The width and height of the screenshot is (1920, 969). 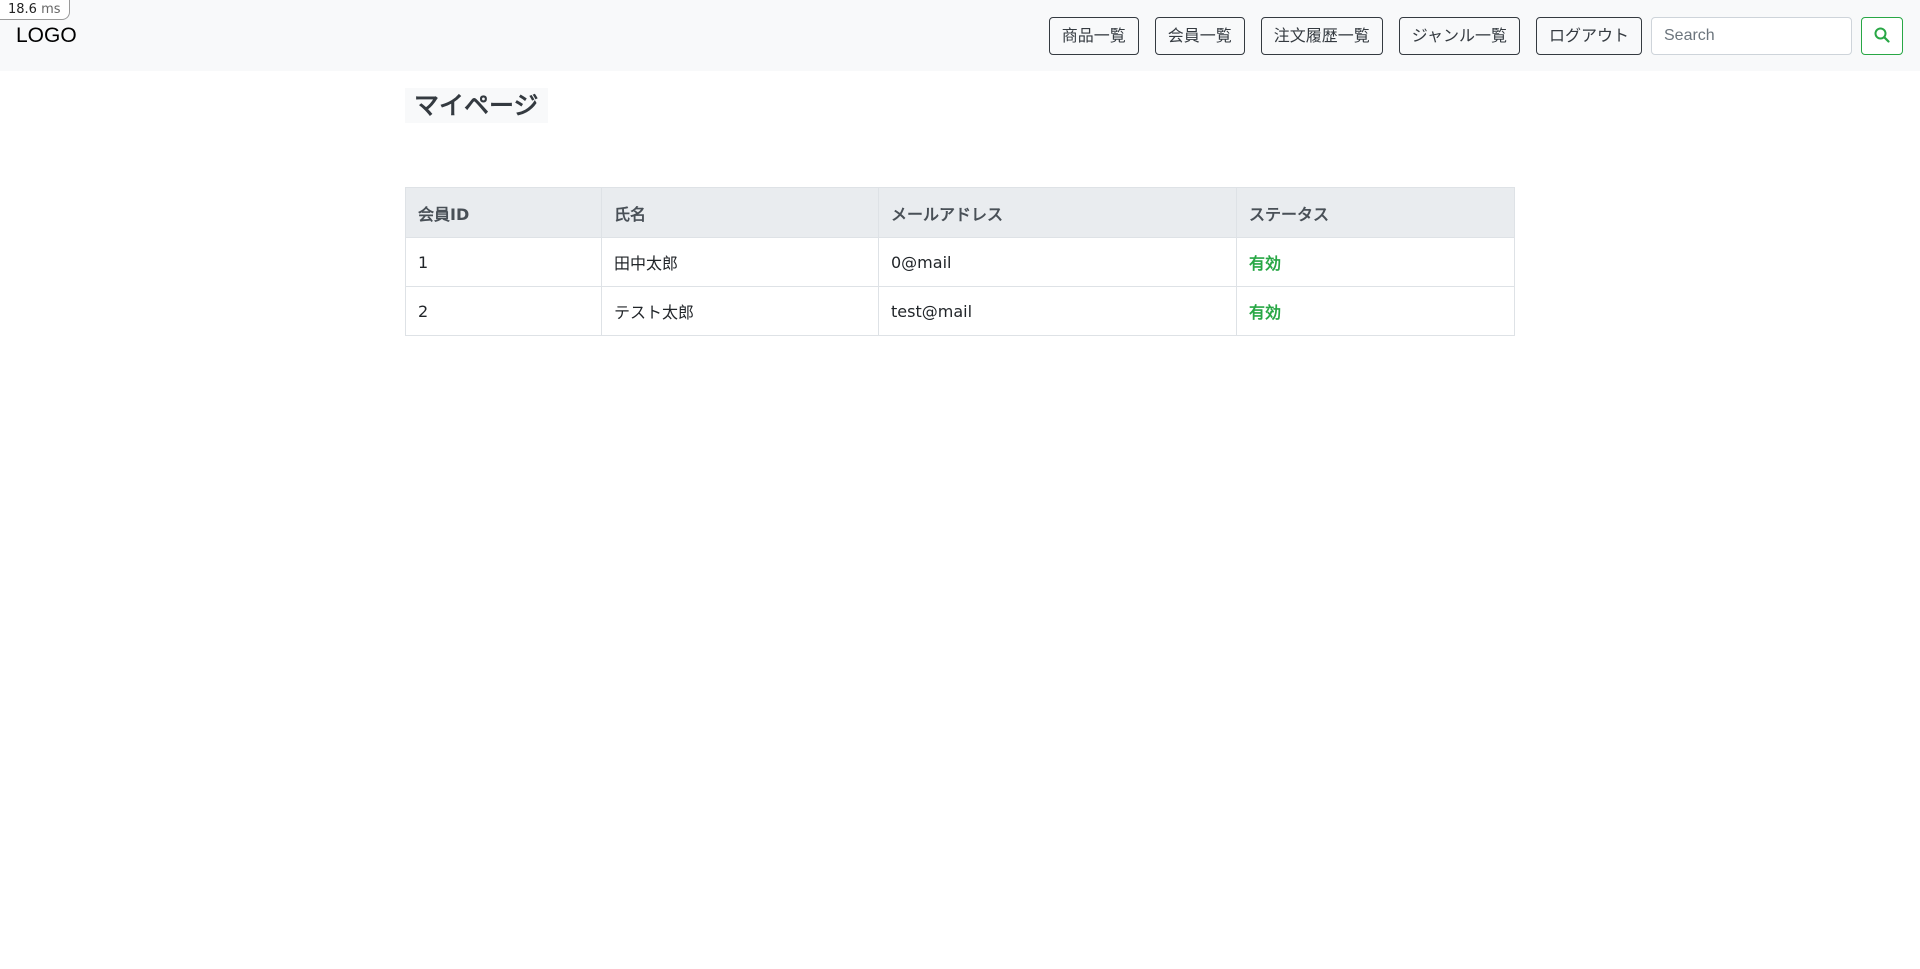 I want to click on navbar-actions: 商品一覧 会員一覧 注文履歴一覧 ジャンル一覧 ログアウト, so click(x=1475, y=36).